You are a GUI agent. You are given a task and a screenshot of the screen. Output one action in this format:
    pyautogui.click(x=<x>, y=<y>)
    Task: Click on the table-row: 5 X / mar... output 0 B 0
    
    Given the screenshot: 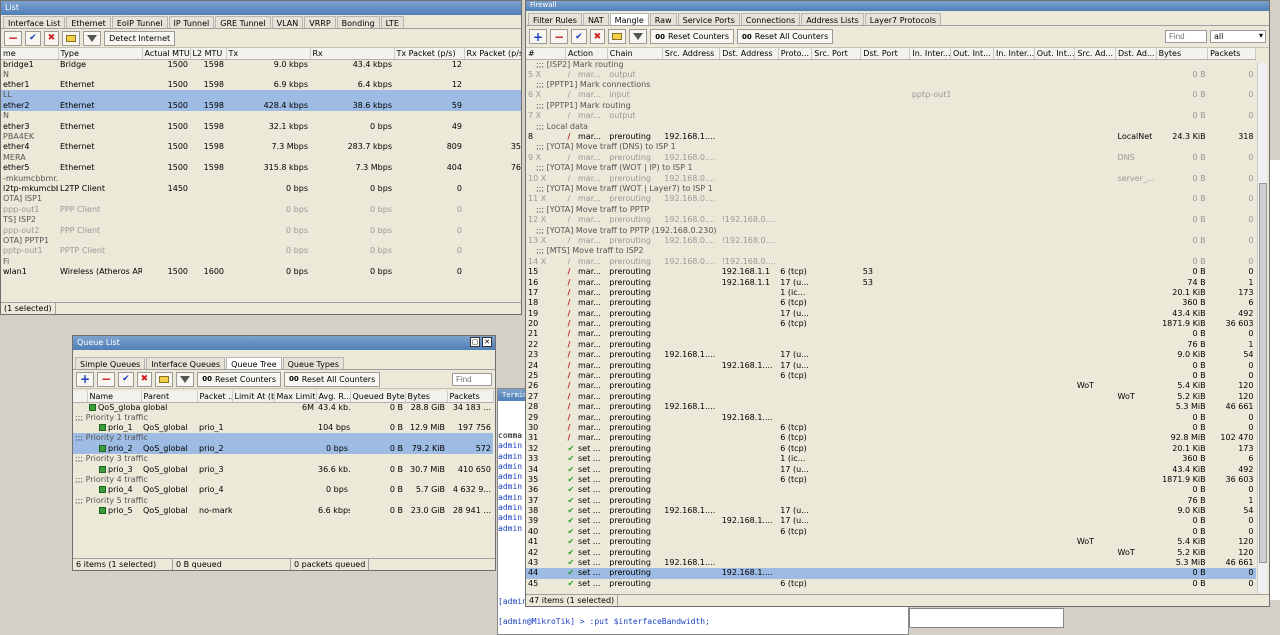 What is the action you would take?
    pyautogui.click(x=891, y=75)
    